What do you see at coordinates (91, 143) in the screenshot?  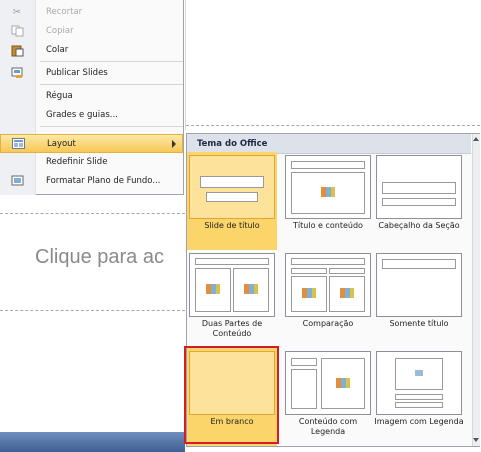 I see `menu-item-layout: Layout` at bounding box center [91, 143].